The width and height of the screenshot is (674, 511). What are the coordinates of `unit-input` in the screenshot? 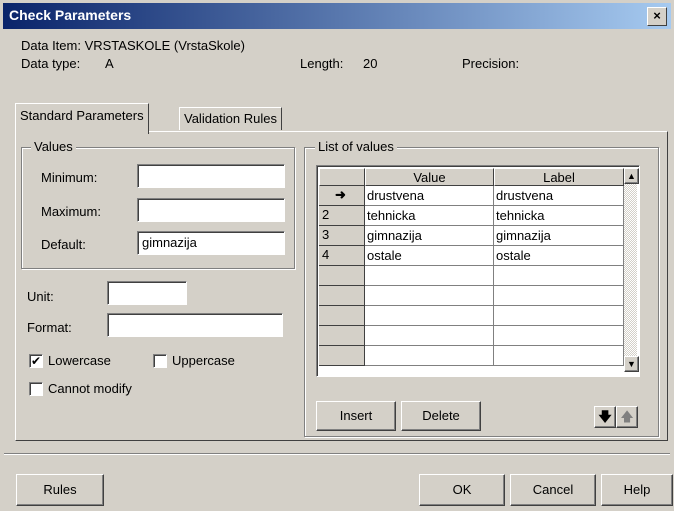 It's located at (147, 293).